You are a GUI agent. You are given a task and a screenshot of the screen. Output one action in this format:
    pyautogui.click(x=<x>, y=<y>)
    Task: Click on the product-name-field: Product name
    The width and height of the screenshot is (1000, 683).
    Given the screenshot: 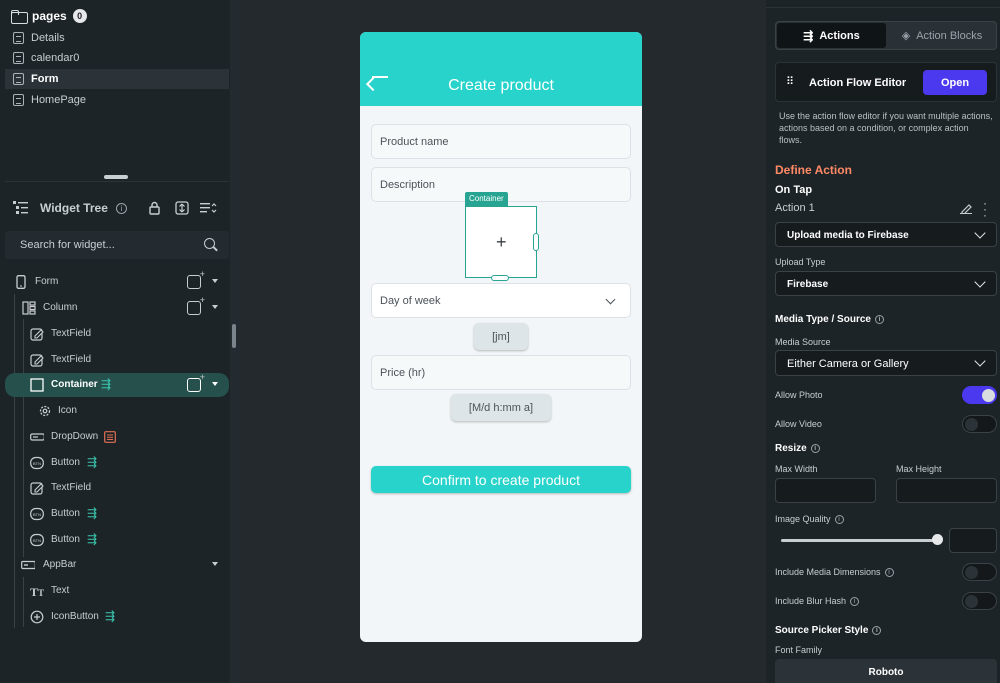 What is the action you would take?
    pyautogui.click(x=501, y=141)
    